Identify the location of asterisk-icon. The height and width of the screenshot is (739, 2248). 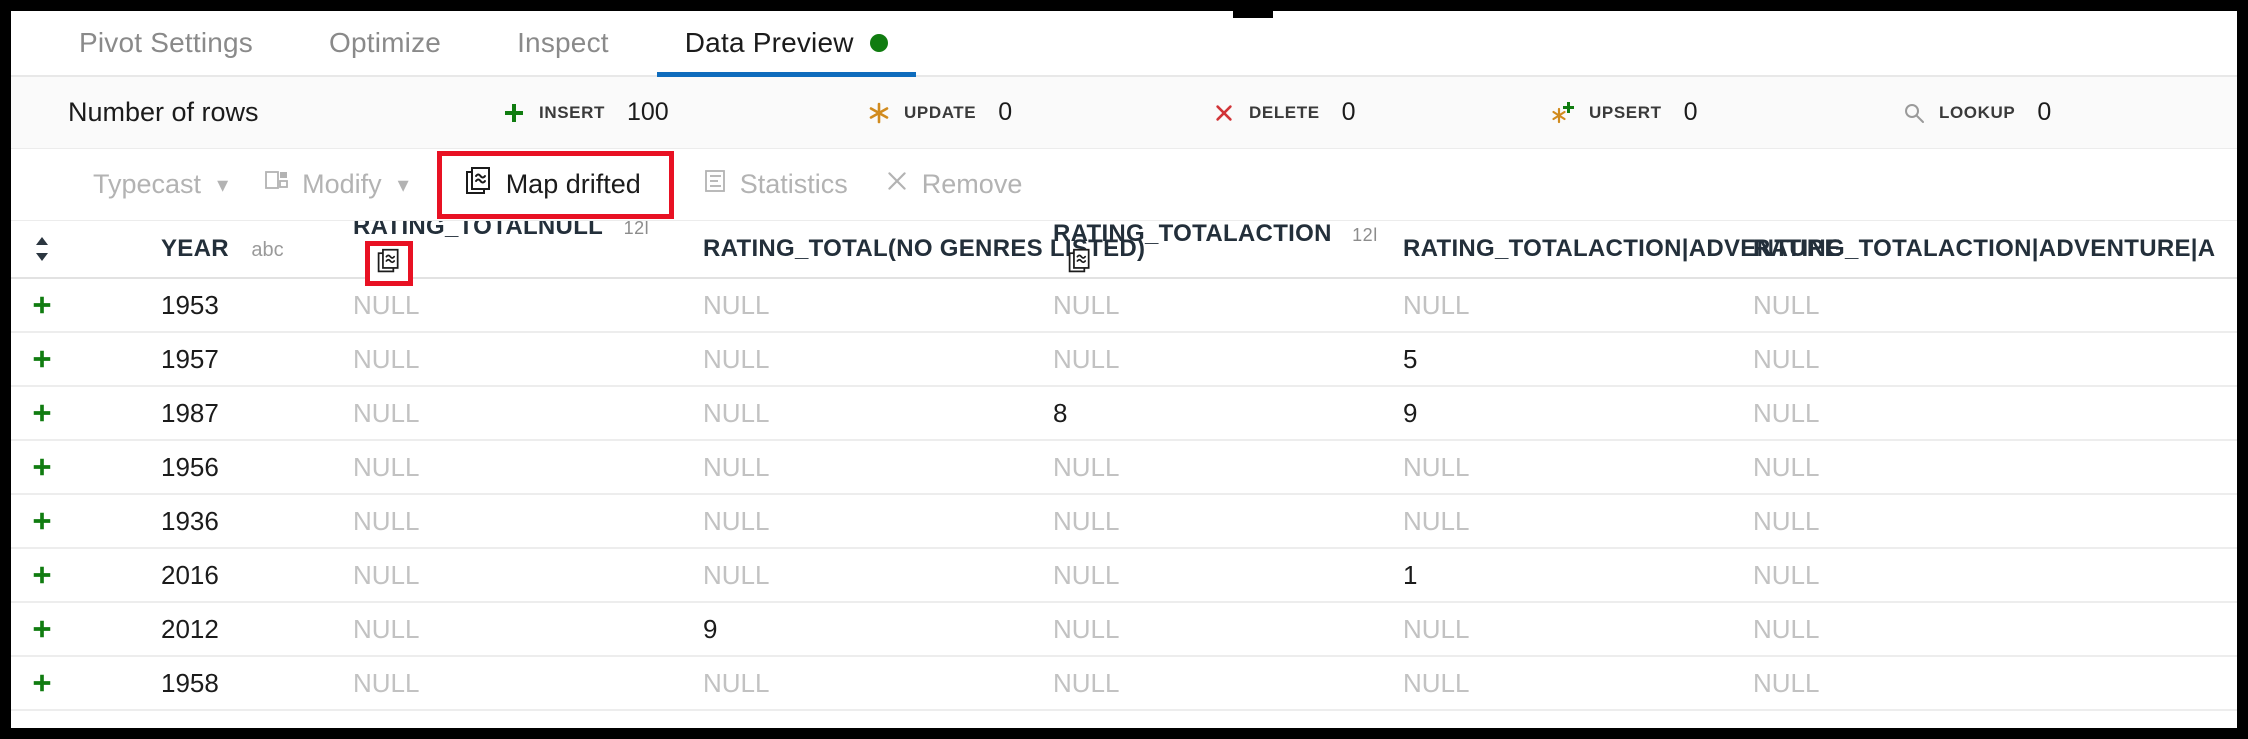
(879, 113).